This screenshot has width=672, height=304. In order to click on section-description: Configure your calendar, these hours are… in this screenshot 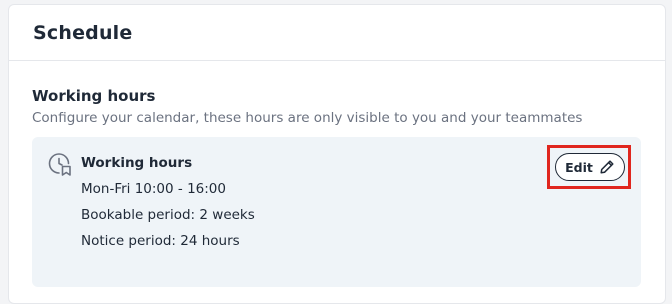, I will do `click(307, 118)`.